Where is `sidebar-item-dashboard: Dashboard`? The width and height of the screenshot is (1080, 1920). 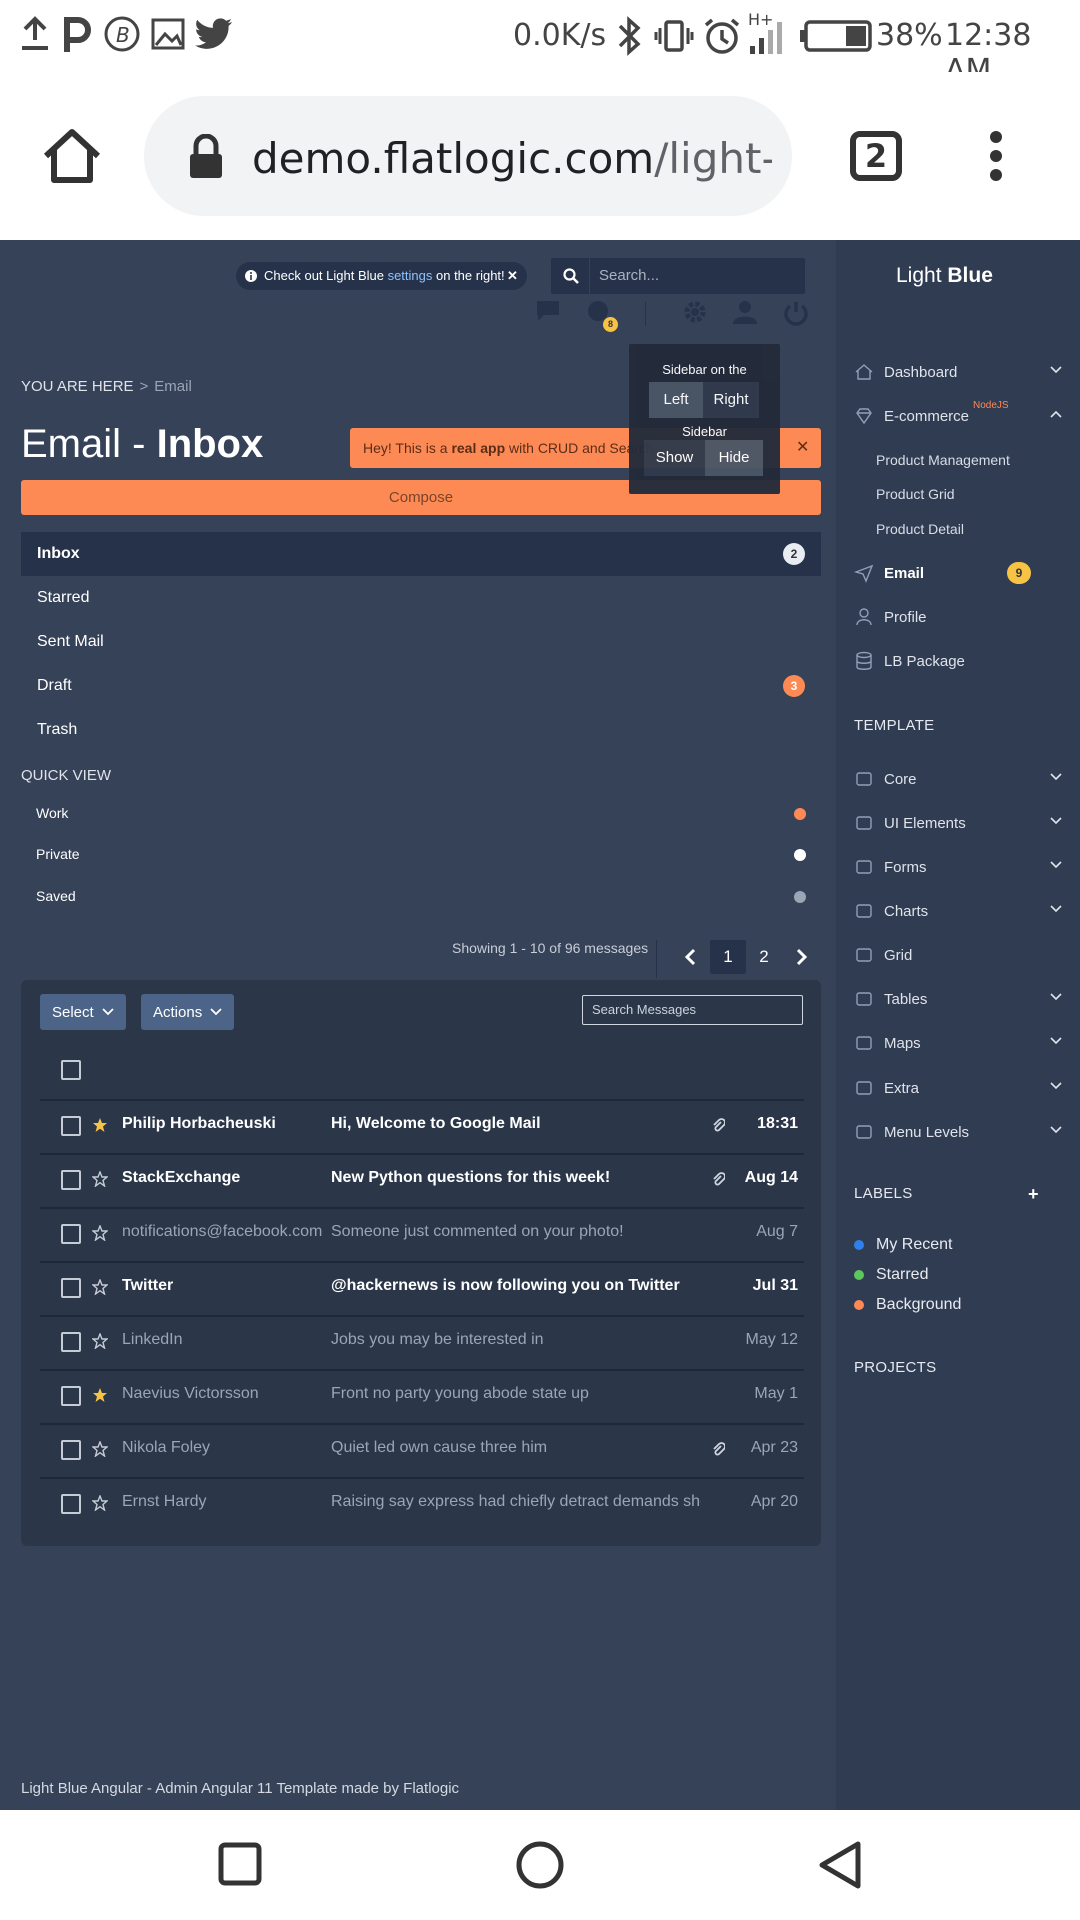 sidebar-item-dashboard: Dashboard is located at coordinates (963, 372).